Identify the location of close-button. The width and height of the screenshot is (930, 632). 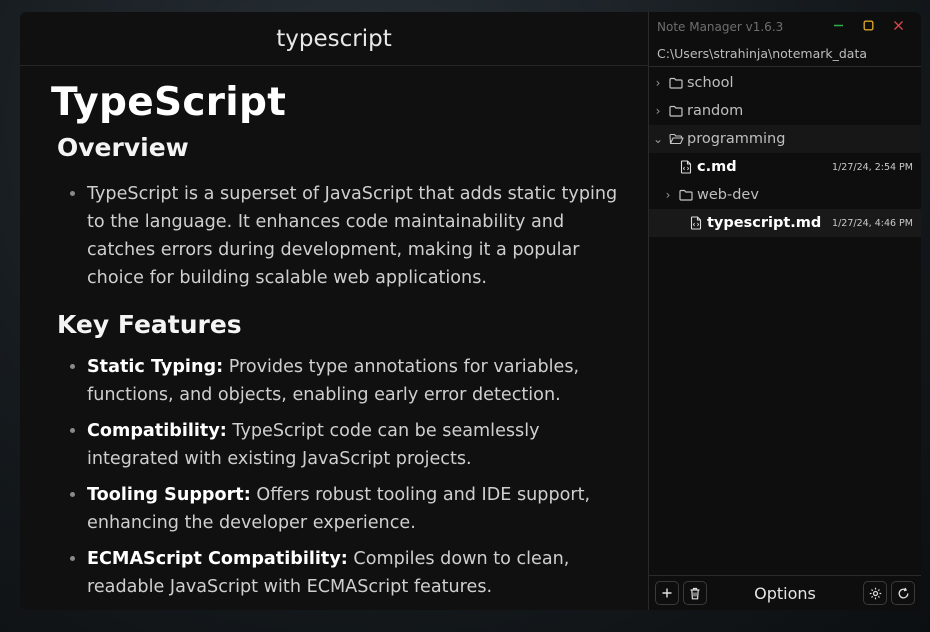
(898, 27).